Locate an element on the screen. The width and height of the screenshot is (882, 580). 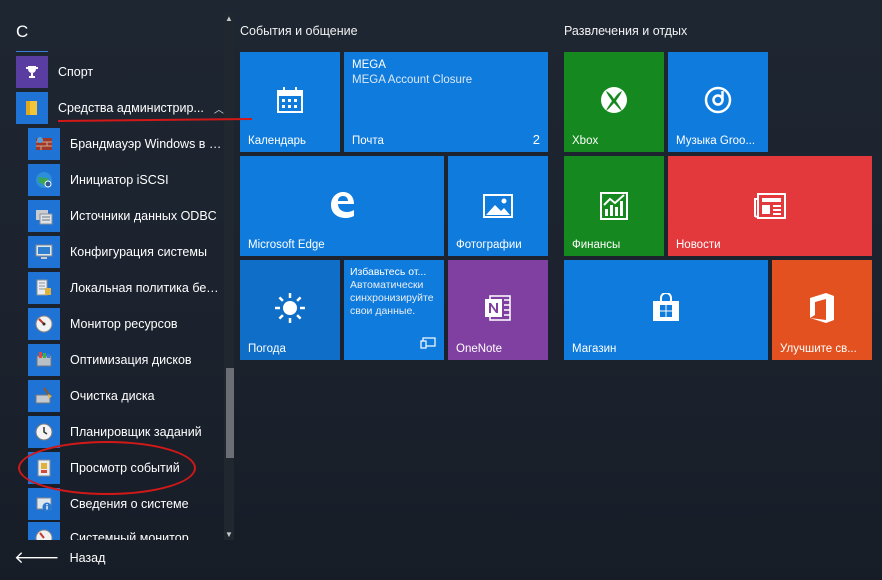
scroll-down-icon: ▼ is located at coordinates (229, 534).